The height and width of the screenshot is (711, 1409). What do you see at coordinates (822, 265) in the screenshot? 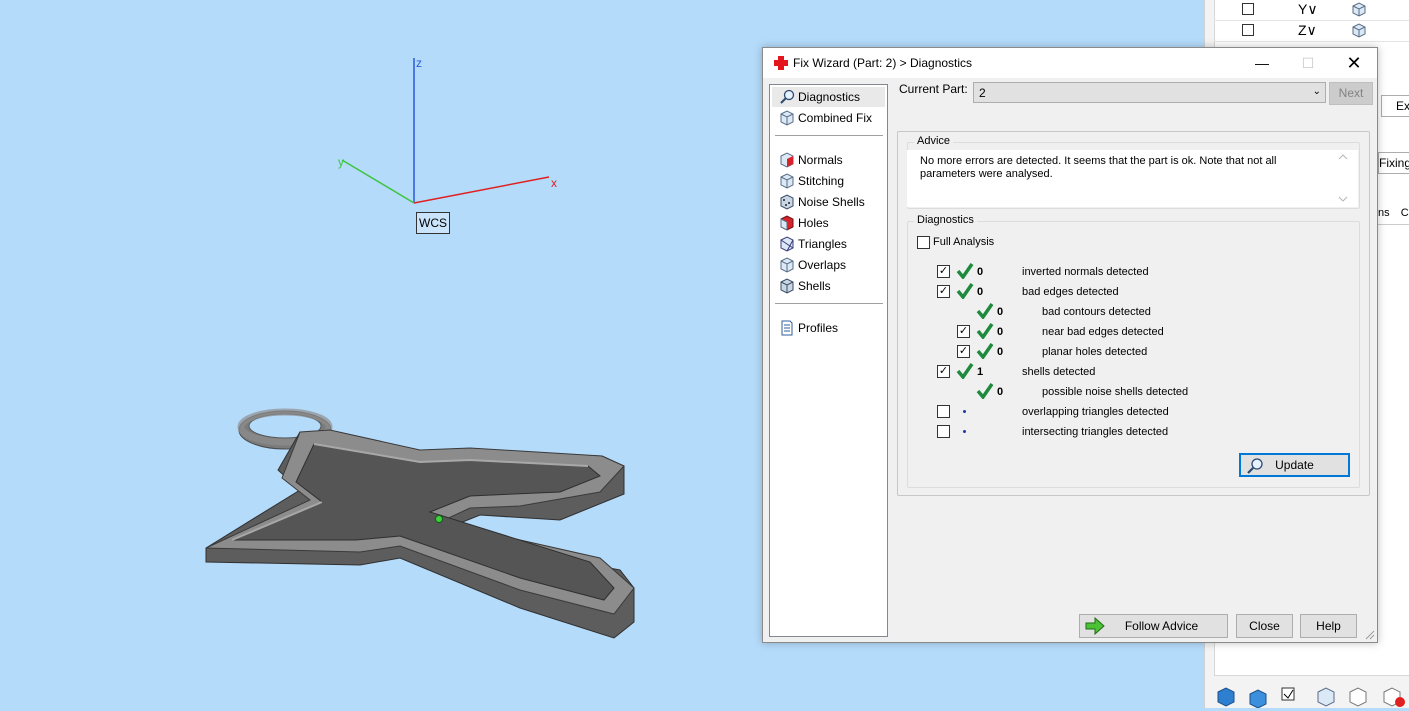
I see `nav-label: Overlaps` at bounding box center [822, 265].